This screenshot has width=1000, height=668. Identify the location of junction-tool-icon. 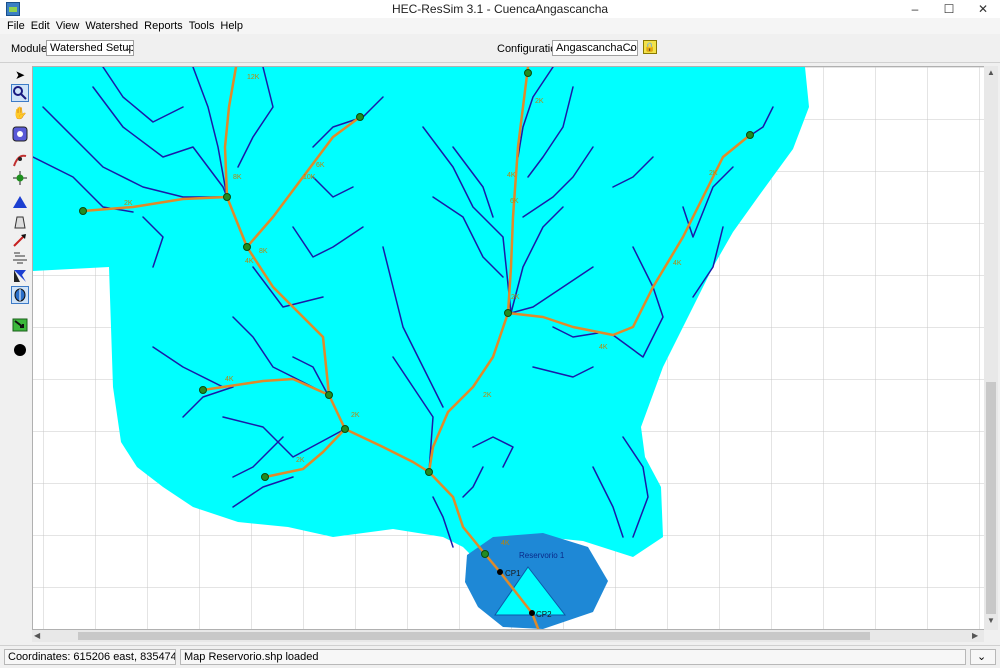
(20, 179).